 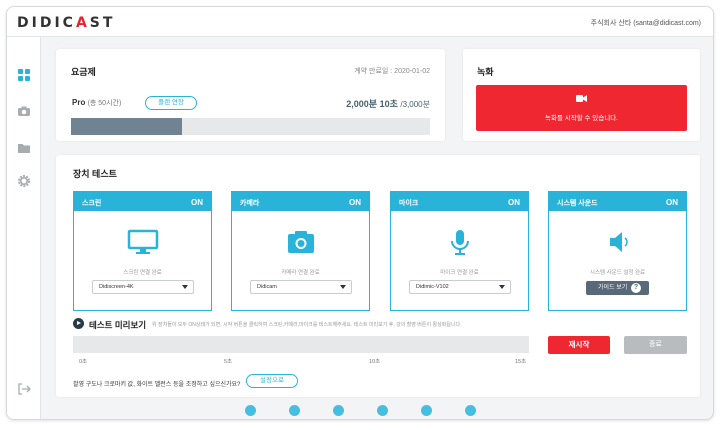 I want to click on microphone-select: Didimic-V102, so click(x=460, y=287).